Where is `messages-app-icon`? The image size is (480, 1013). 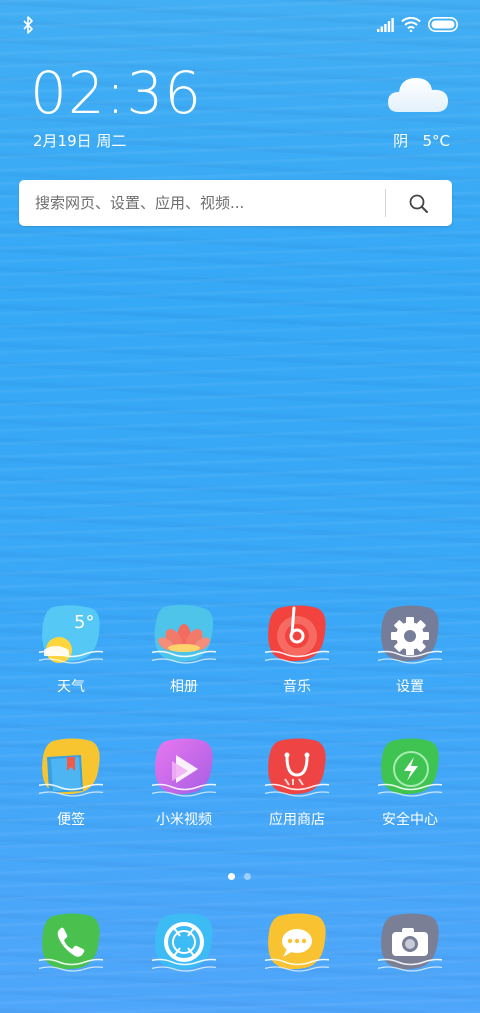
messages-app-icon is located at coordinates (297, 942).